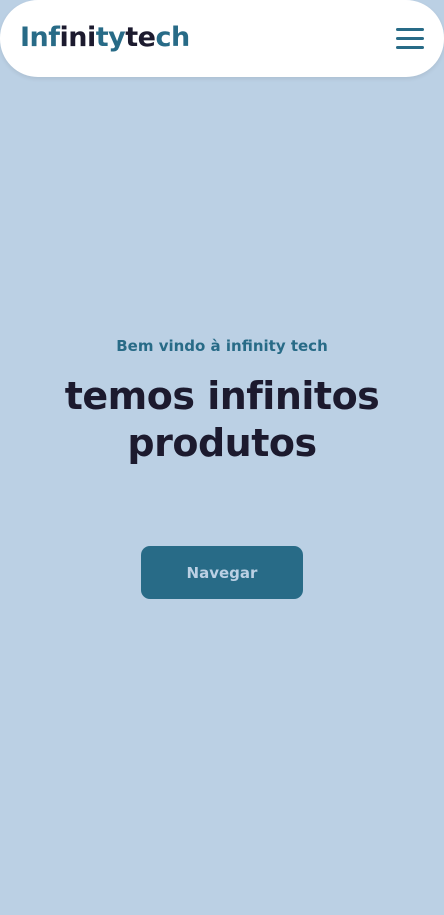 The height and width of the screenshot is (915, 444). I want to click on hamburger-menu-icon, so click(410, 39).